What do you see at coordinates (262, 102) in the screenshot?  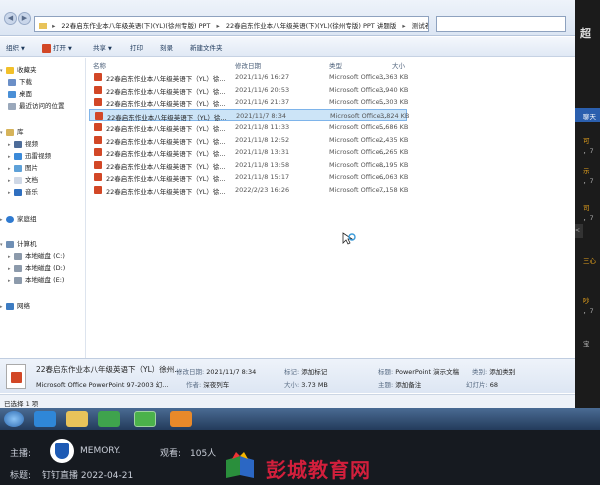 I see `file-date: 2021/11/6 21:37` at bounding box center [262, 102].